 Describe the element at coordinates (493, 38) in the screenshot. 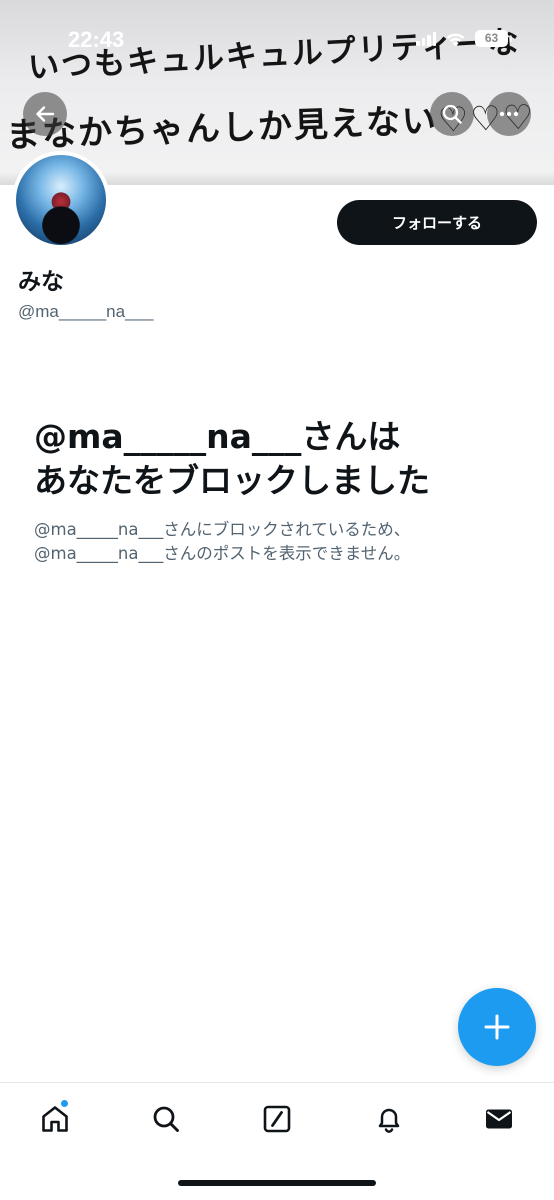

I see `battery-icon: 63` at that location.